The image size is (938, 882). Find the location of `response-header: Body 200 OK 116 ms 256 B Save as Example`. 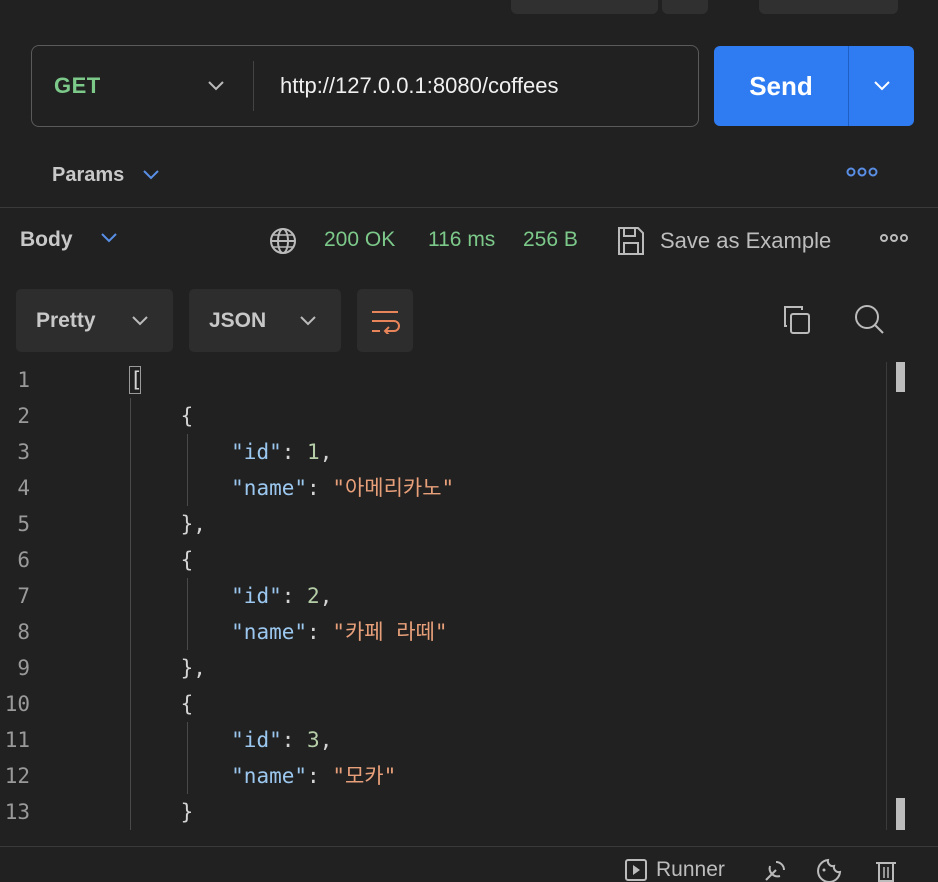

response-header: Body 200 OK 116 ms 256 B Save as Example is located at coordinates (469, 241).